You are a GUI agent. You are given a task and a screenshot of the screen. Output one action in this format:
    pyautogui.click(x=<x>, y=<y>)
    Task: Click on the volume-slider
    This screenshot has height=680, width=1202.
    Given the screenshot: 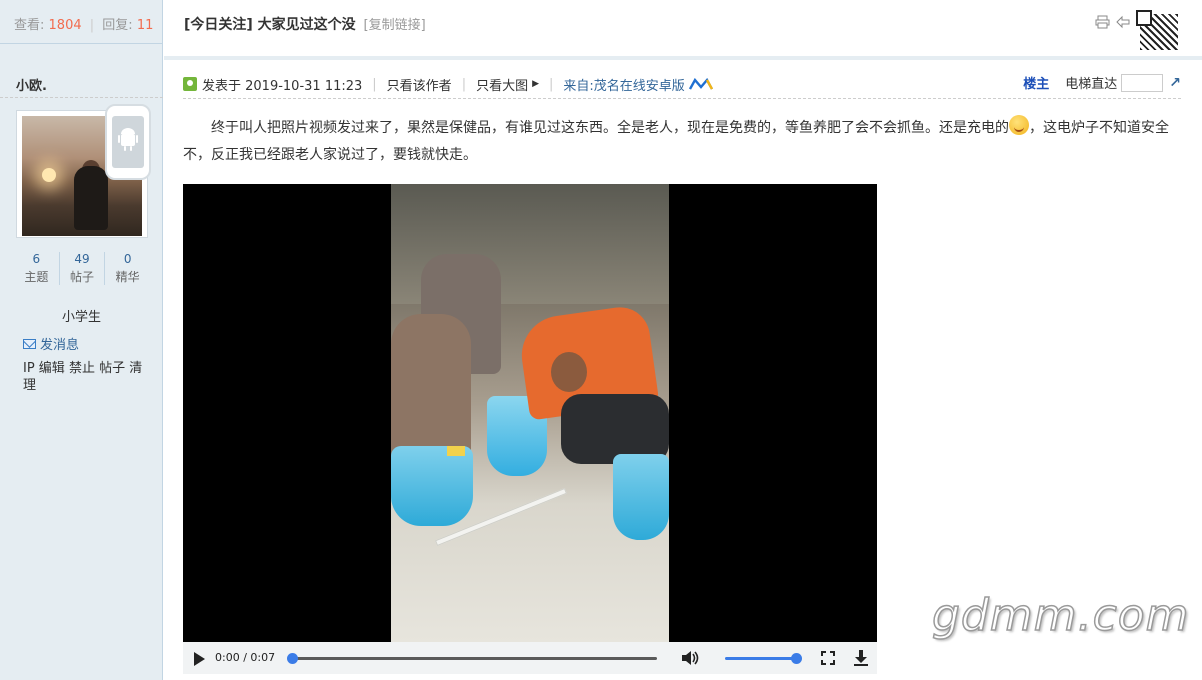 What is the action you would take?
    pyautogui.click(x=763, y=658)
    